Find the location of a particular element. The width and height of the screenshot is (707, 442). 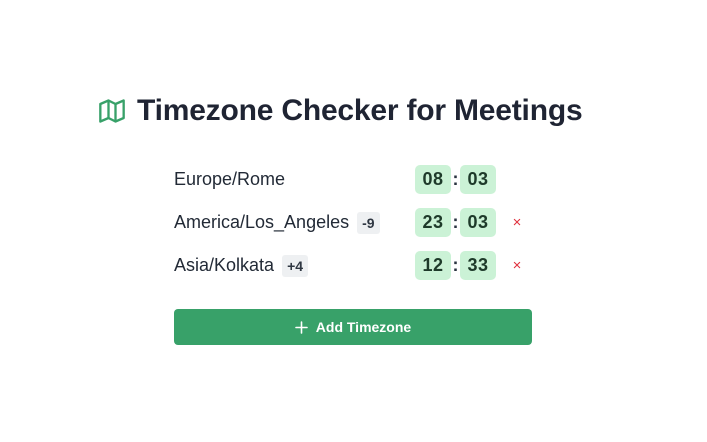

add-timezone-label: Add Timezone is located at coordinates (363, 327).